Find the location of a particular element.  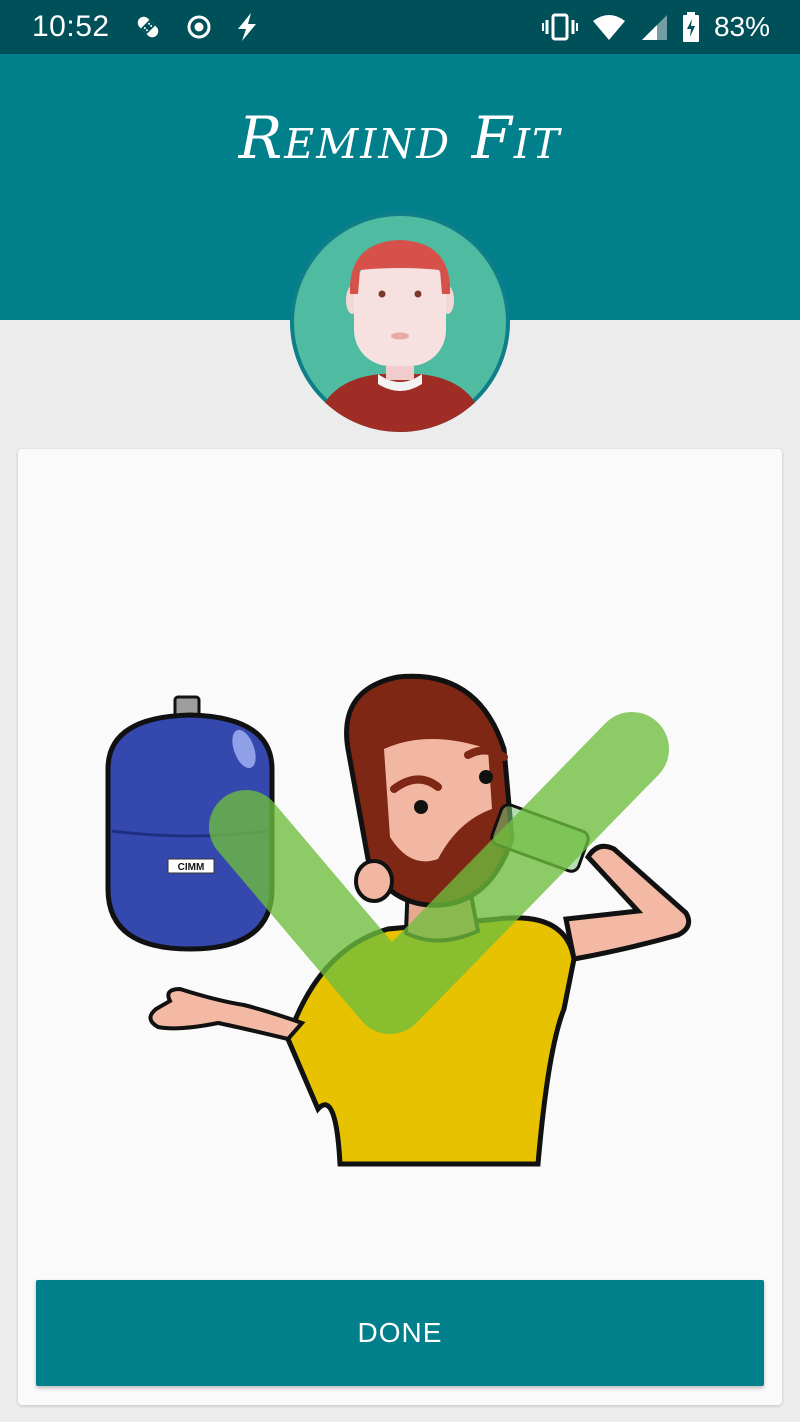

signal-icon is located at coordinates (654, 27).